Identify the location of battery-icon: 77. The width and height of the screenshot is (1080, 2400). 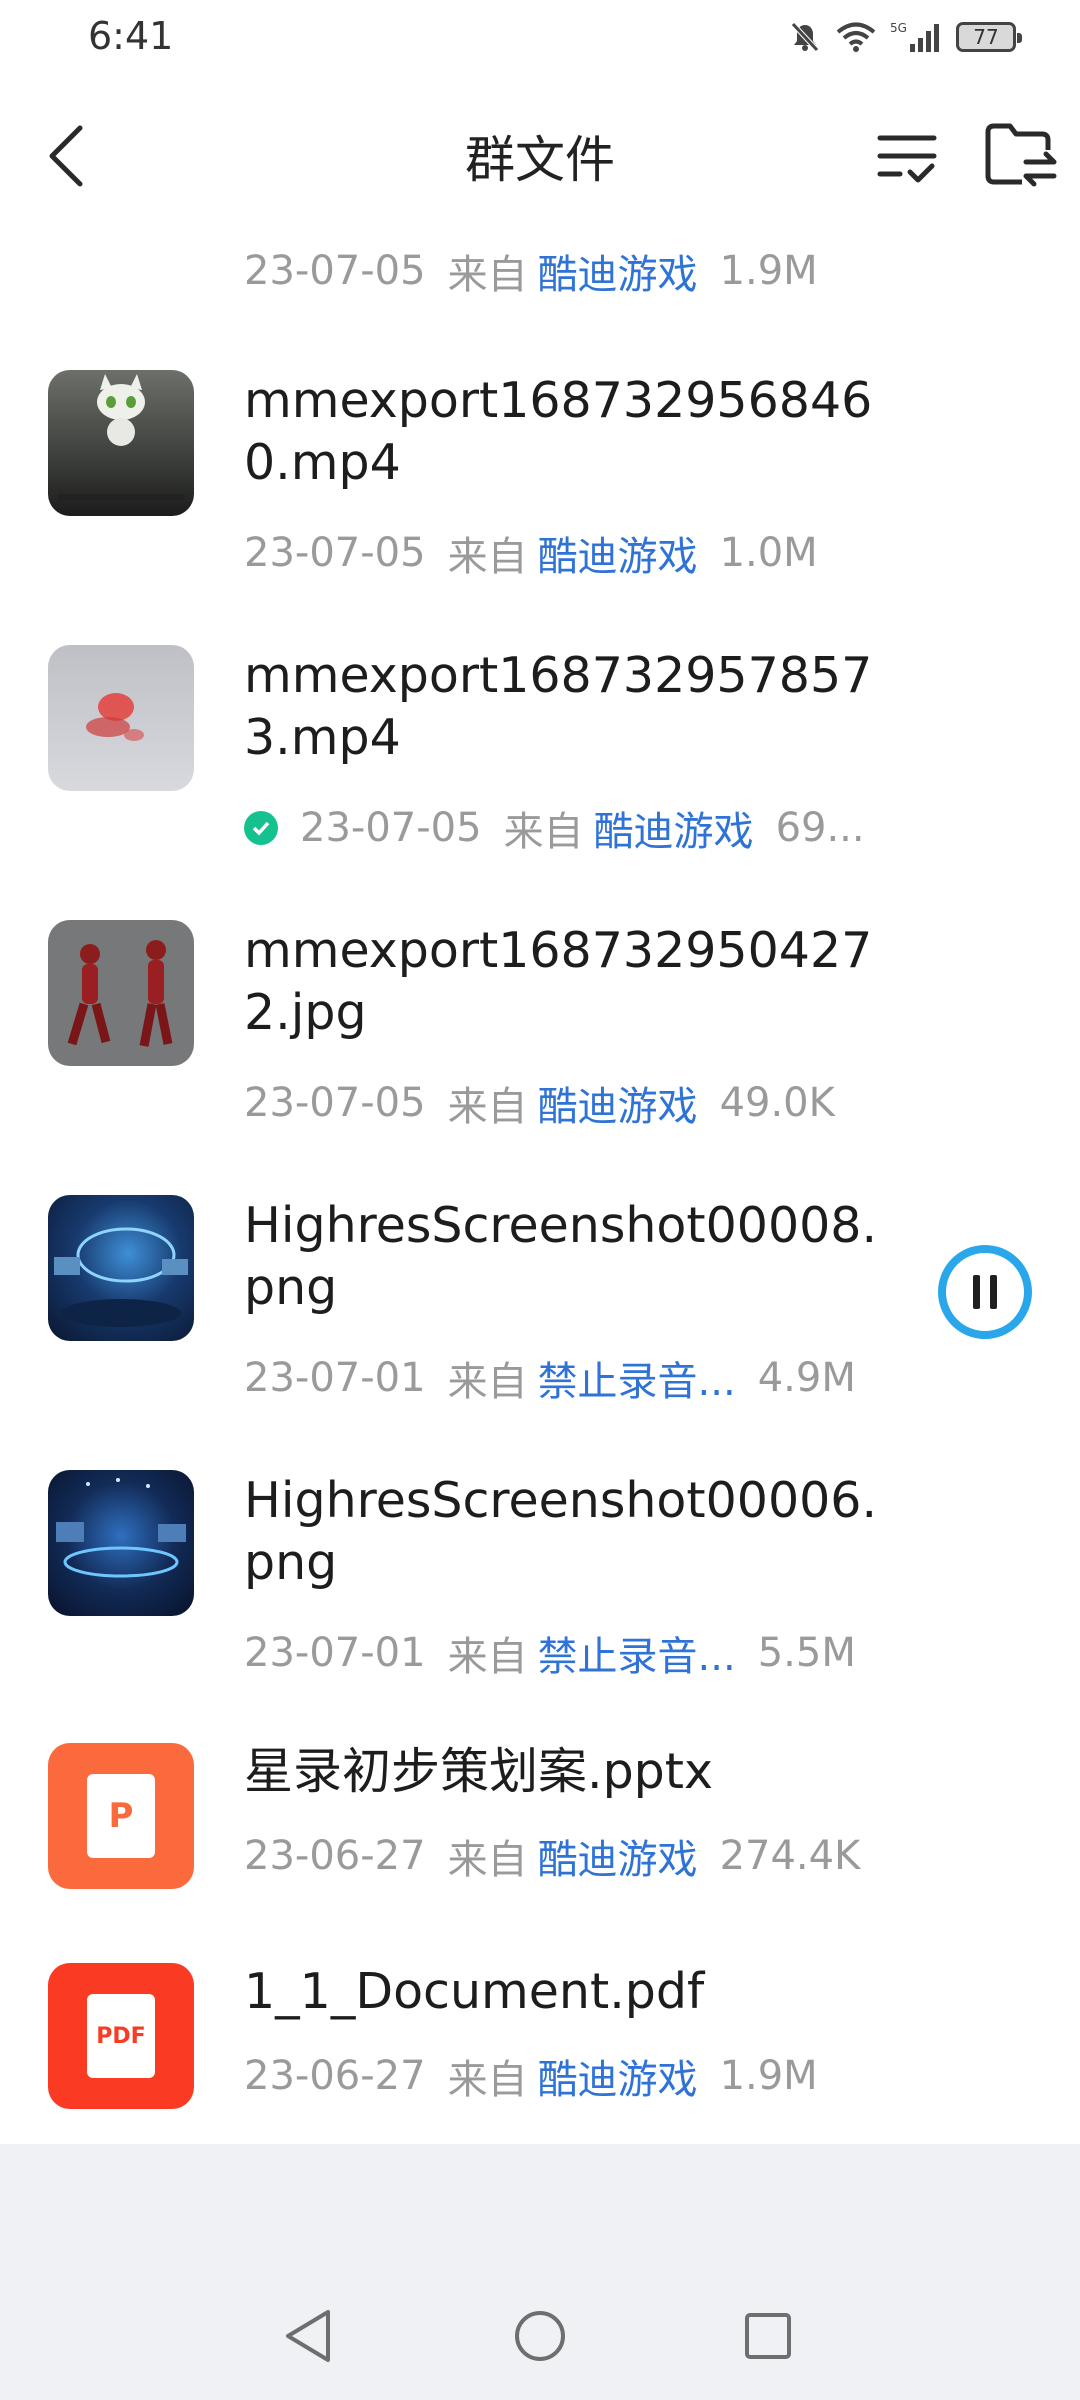
(989, 37).